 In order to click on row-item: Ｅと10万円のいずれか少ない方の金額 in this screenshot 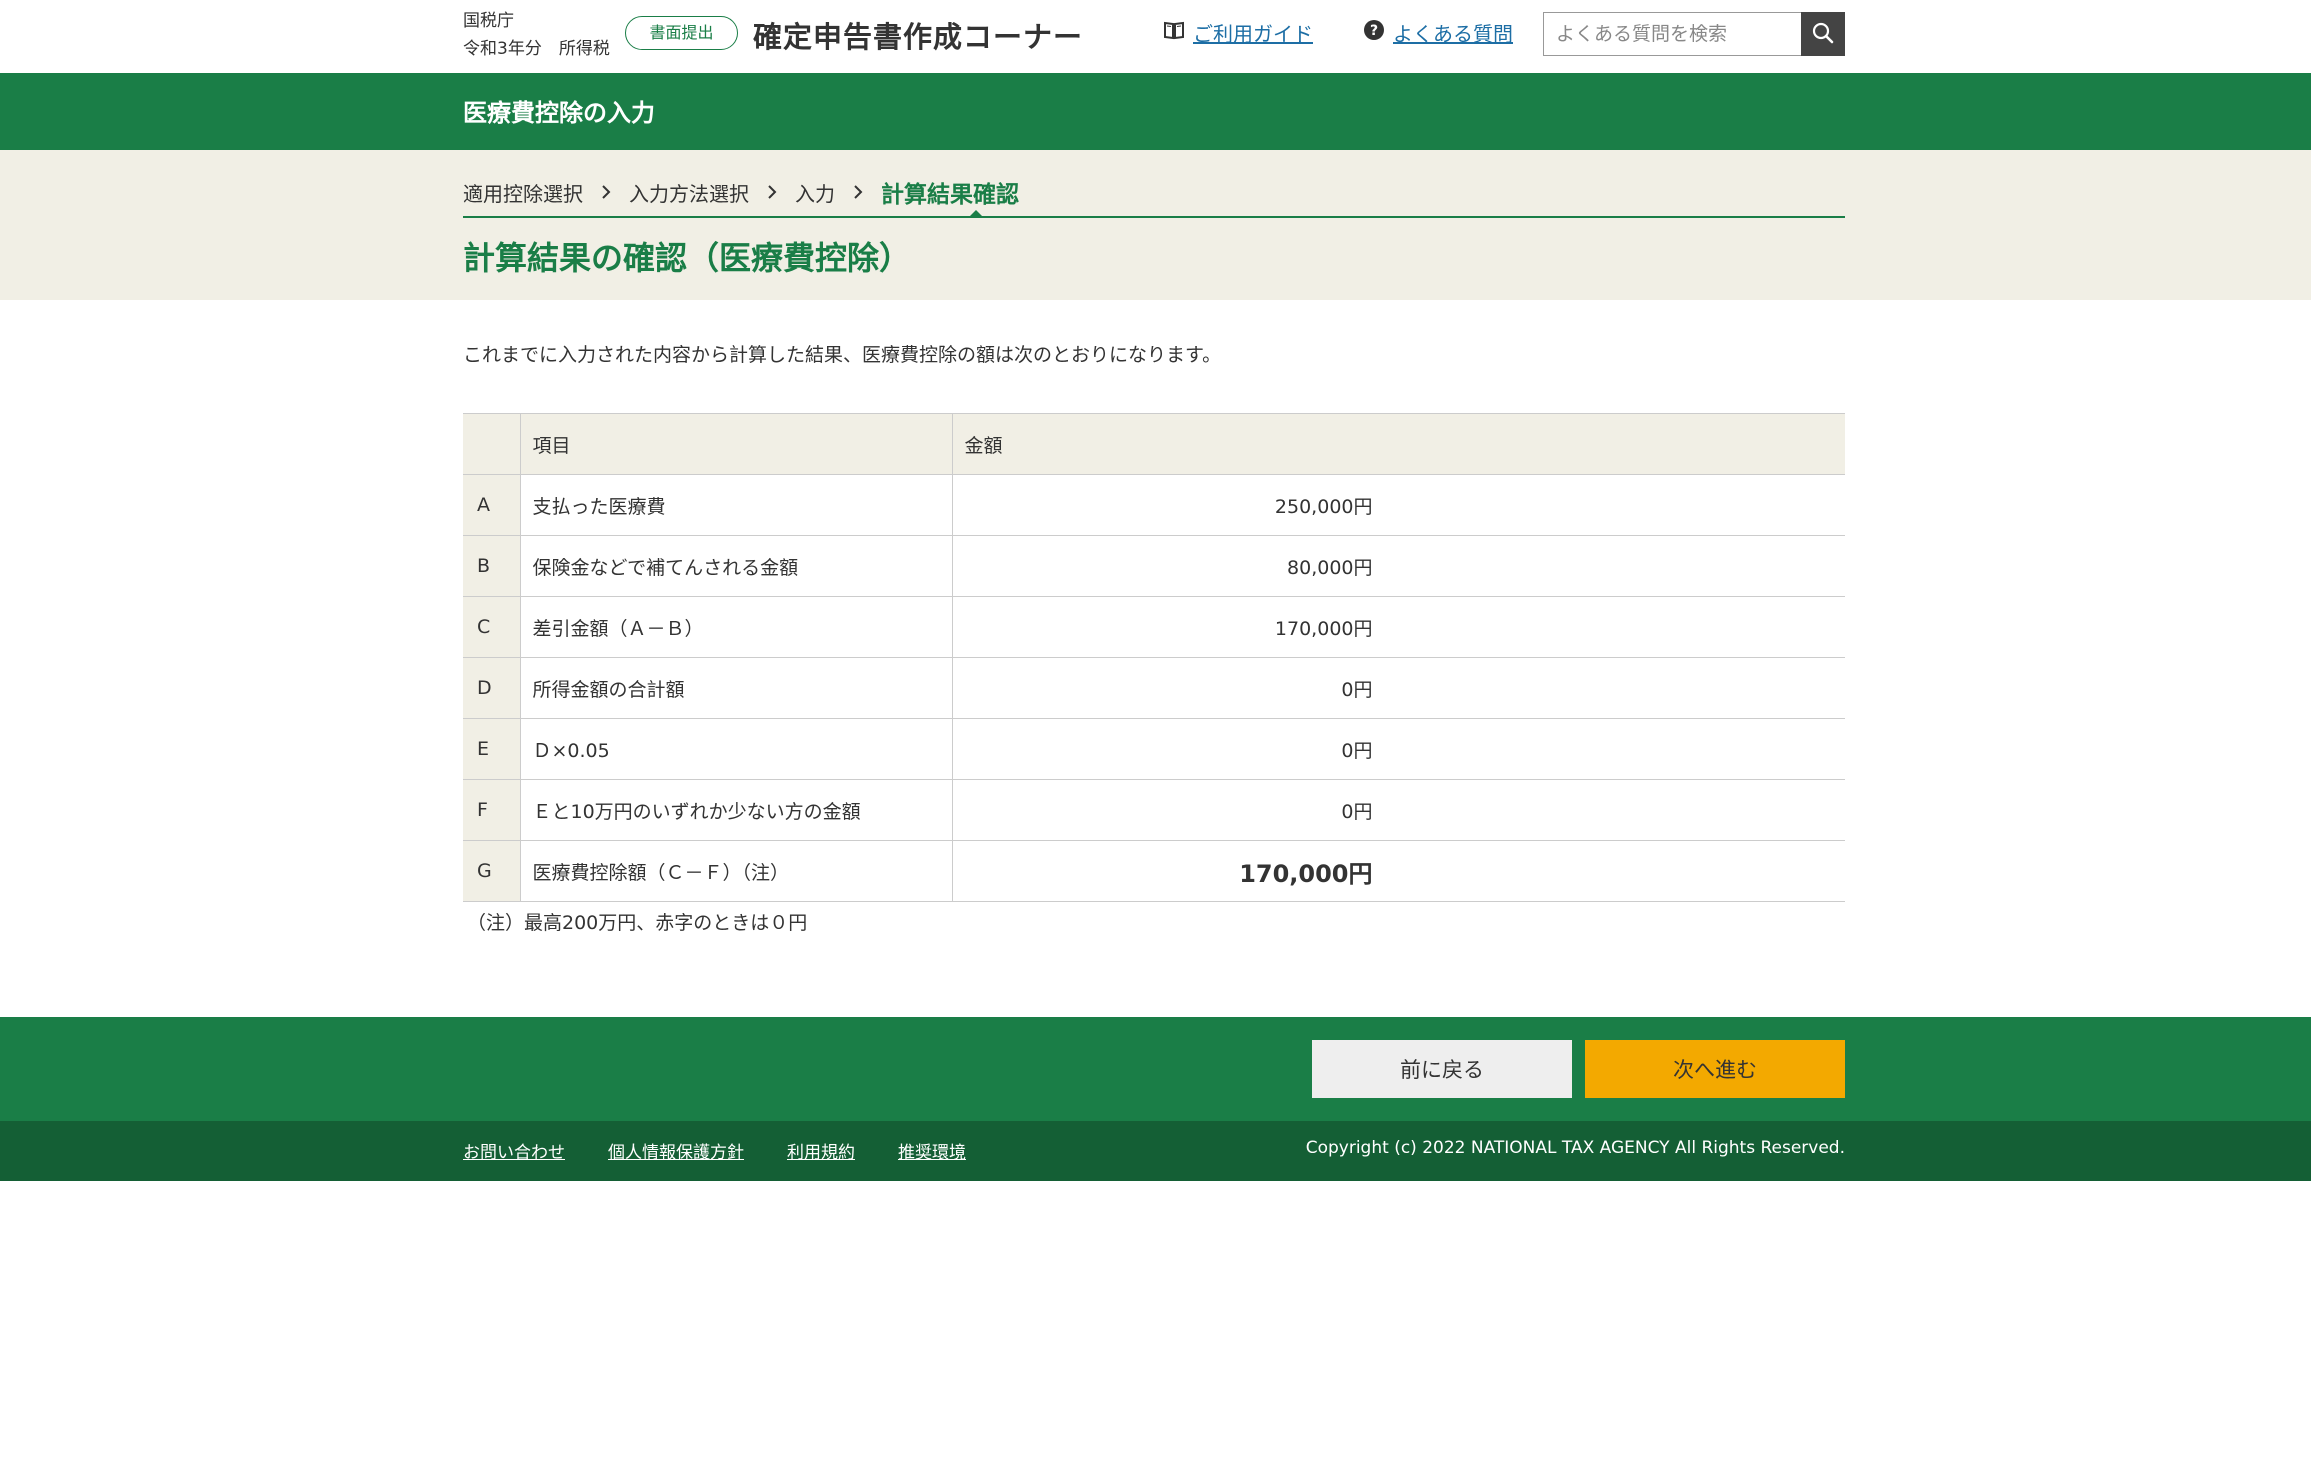, I will do `click(736, 810)`.